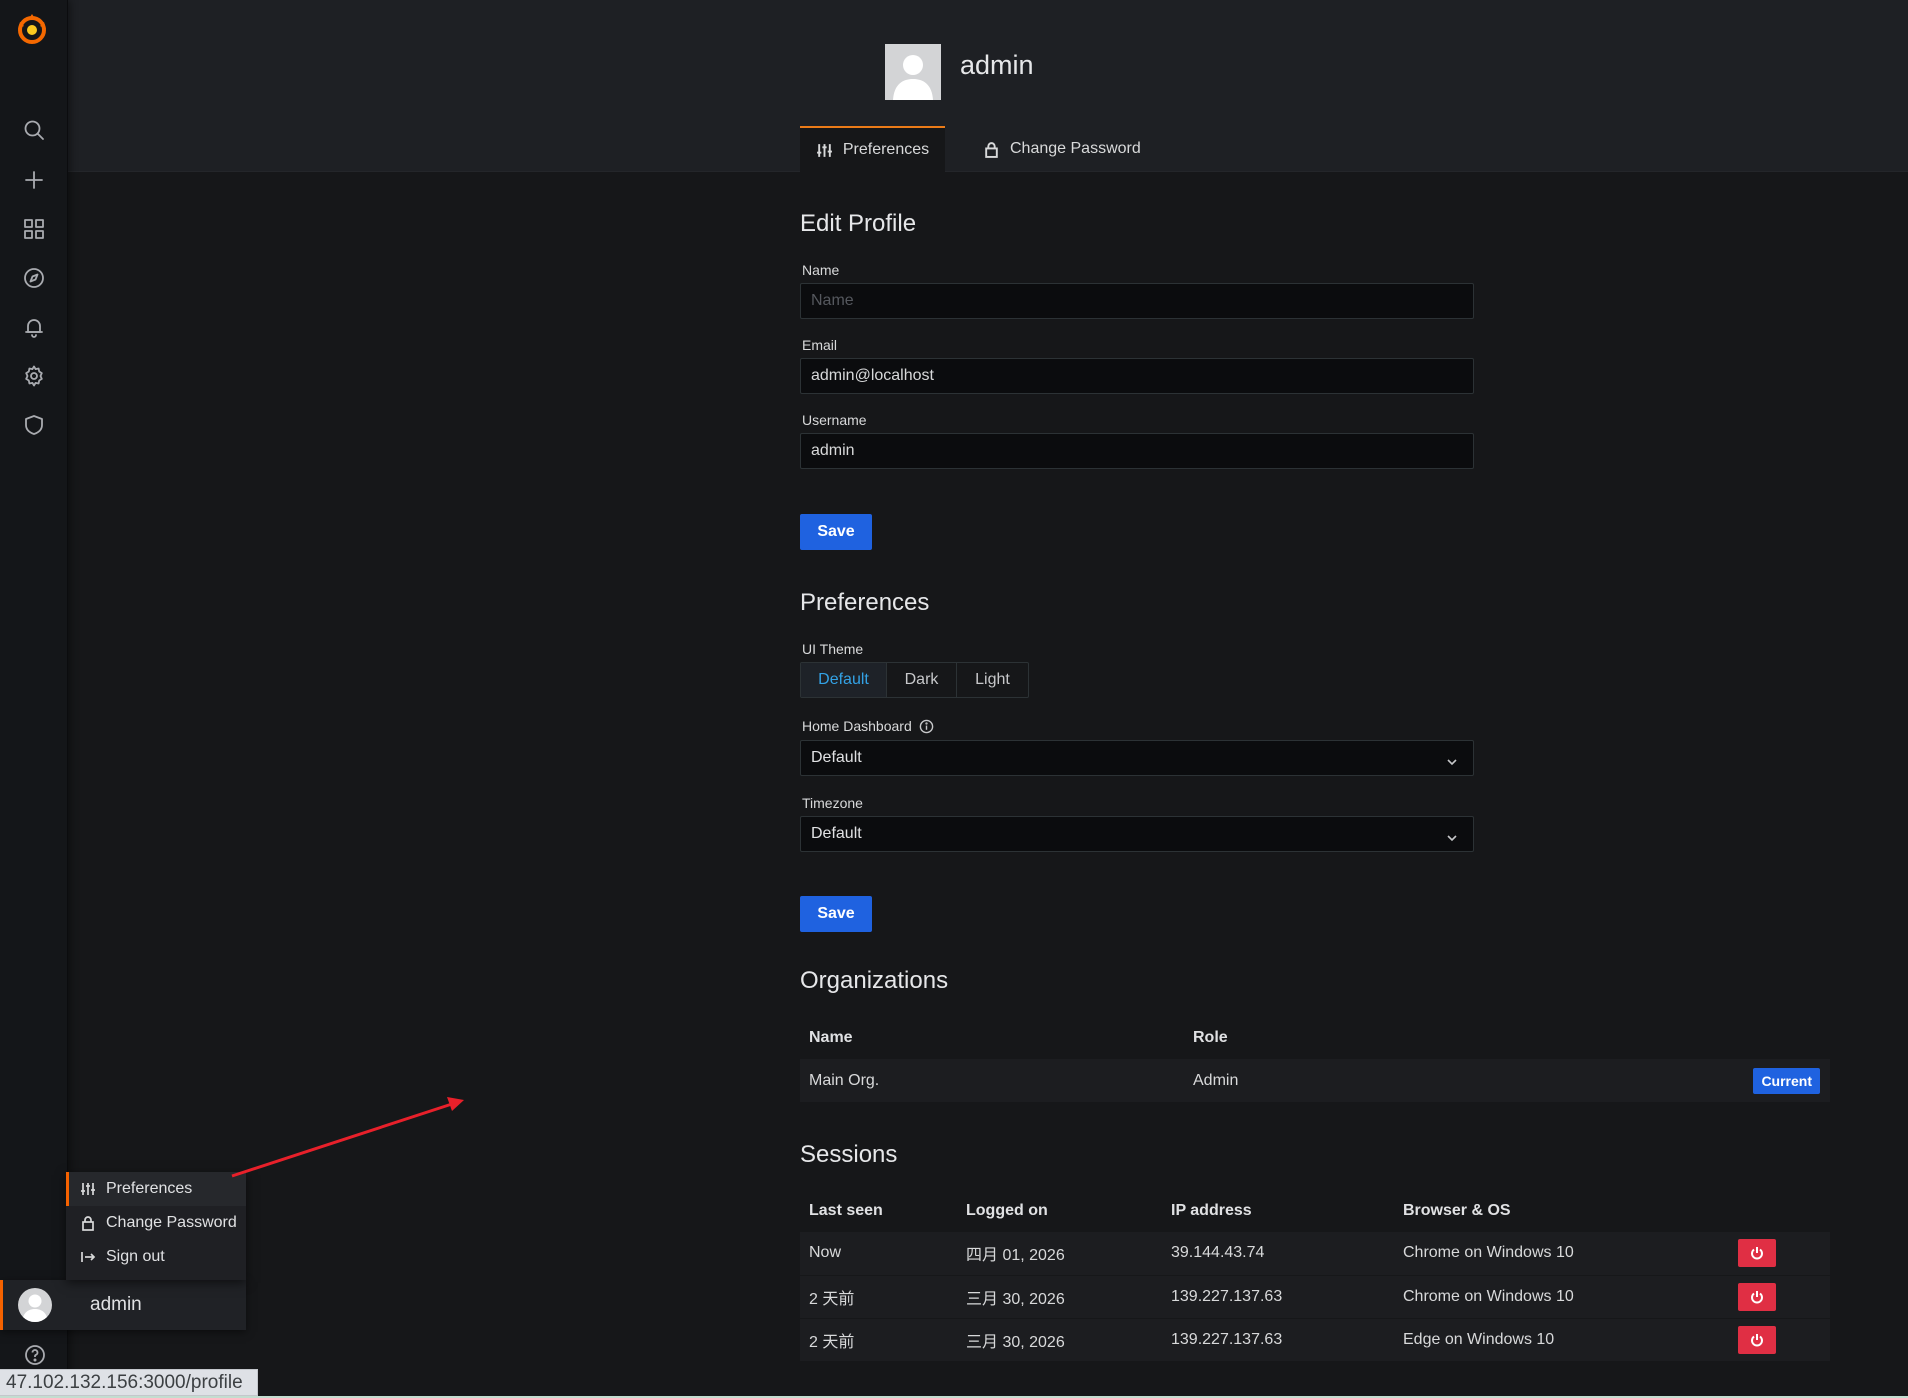 The image size is (1908, 1398). What do you see at coordinates (1007, 1210) in the screenshot?
I see `column-header: Logged on` at bounding box center [1007, 1210].